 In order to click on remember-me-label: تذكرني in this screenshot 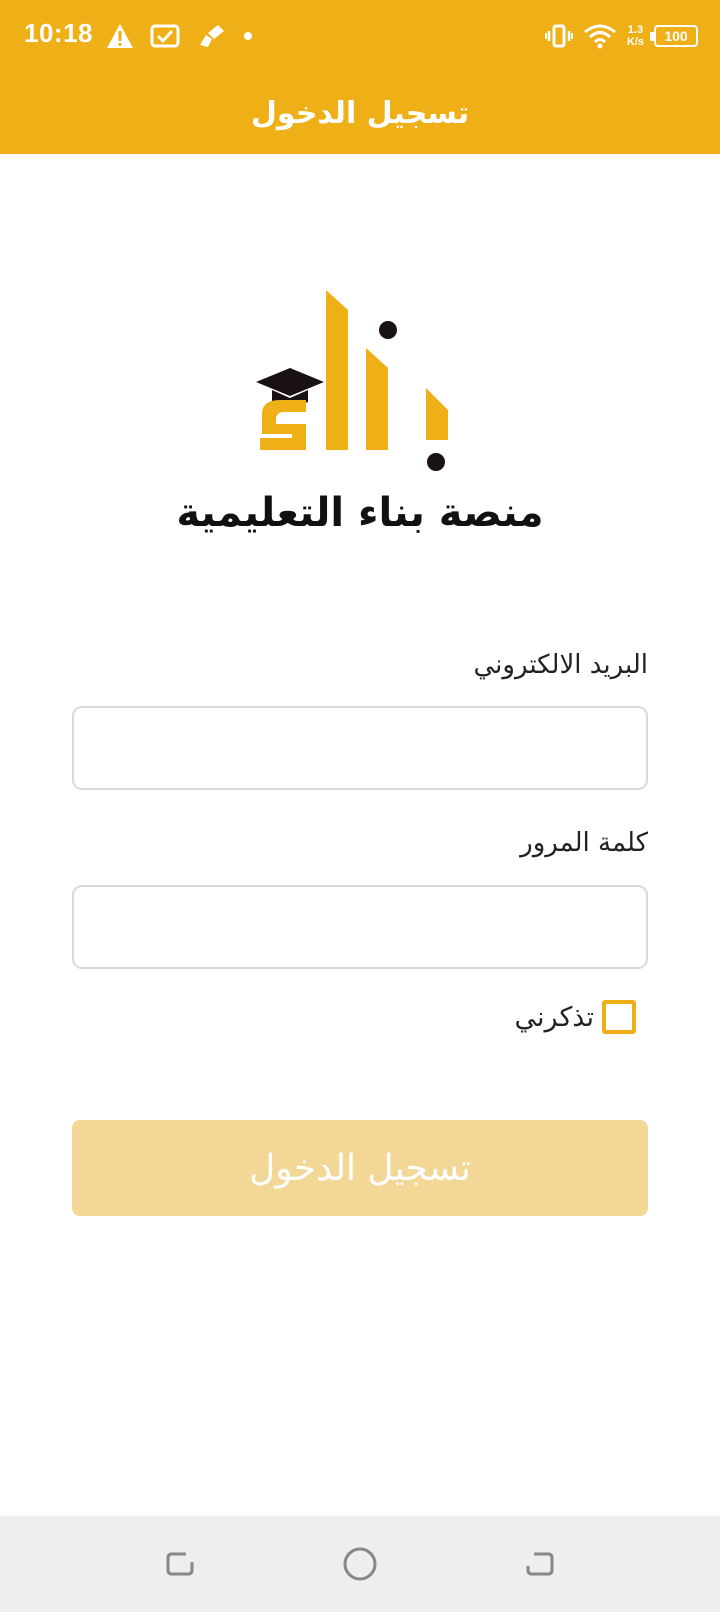, I will do `click(554, 1017)`.